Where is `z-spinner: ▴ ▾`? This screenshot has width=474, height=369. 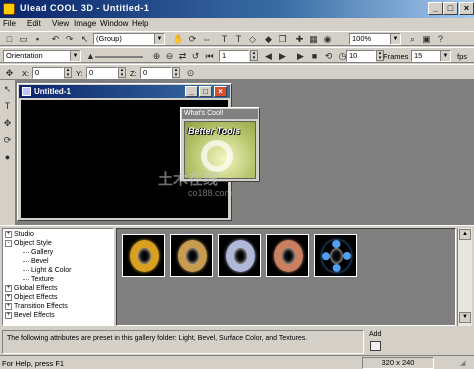 z-spinner: ▴ ▾ is located at coordinates (176, 72).